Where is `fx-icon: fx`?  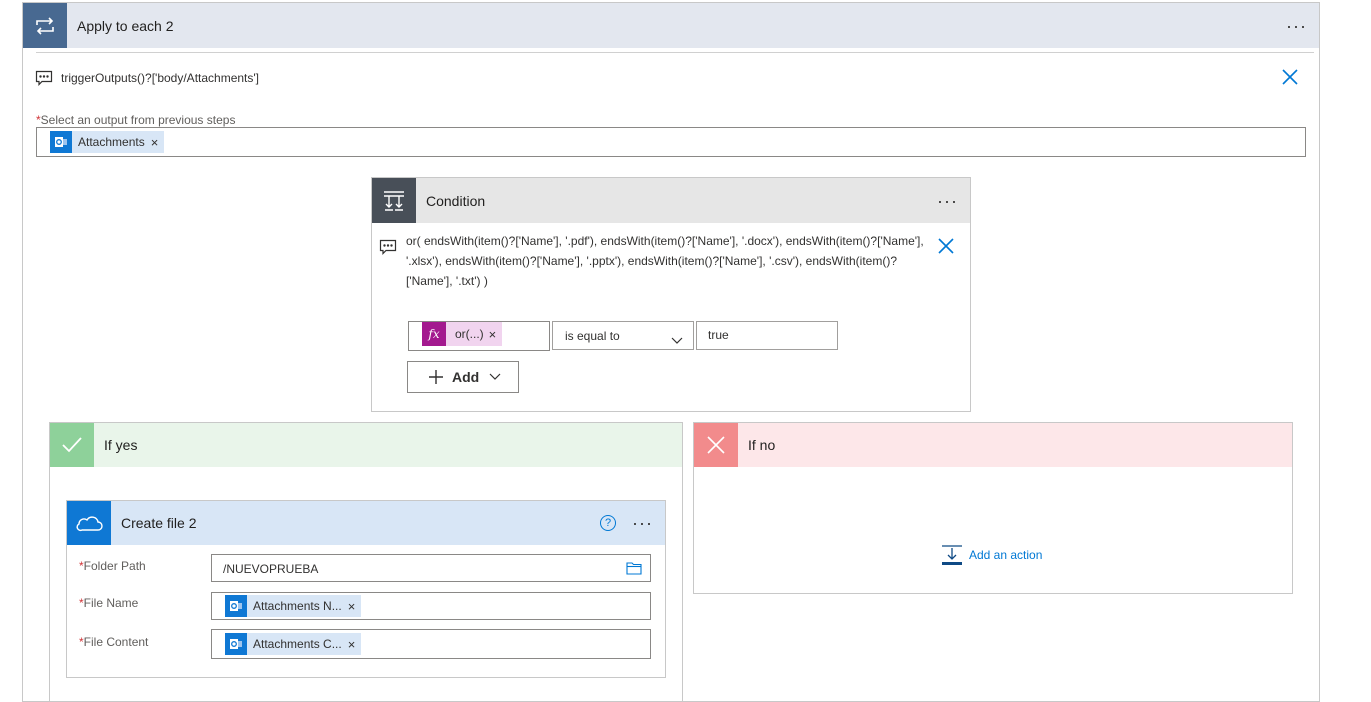
fx-icon: fx is located at coordinates (434, 334).